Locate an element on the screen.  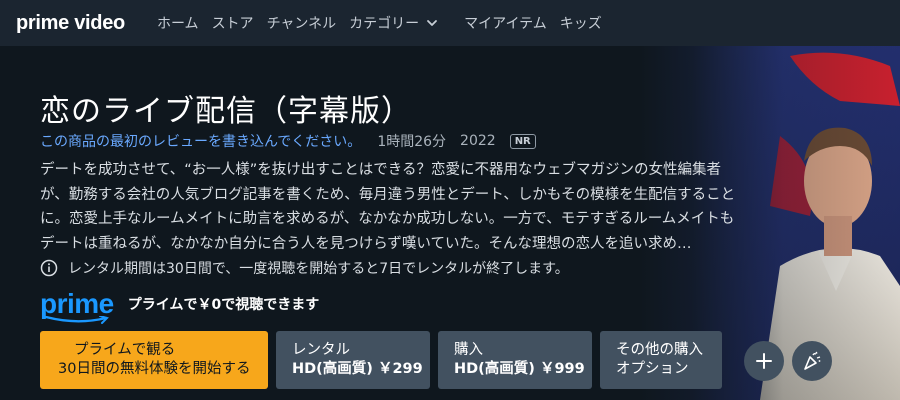
prime-availability-text: プライムで￥0で視聴できます is located at coordinates (223, 305).